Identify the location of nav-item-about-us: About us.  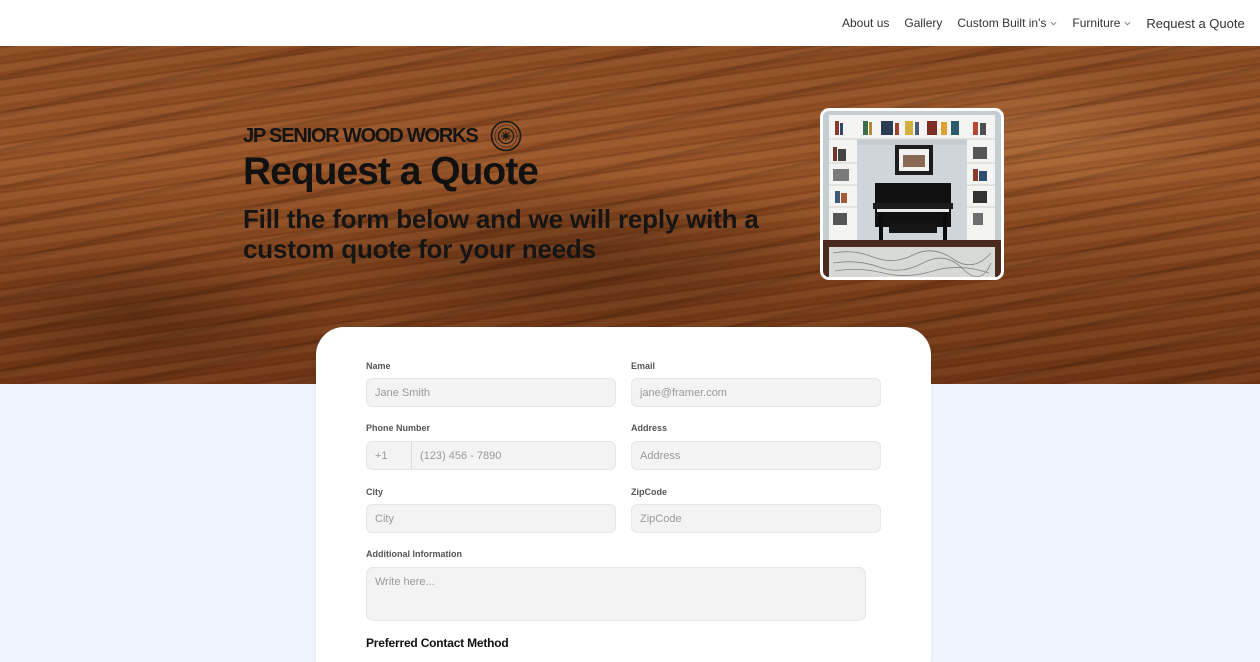
(865, 23).